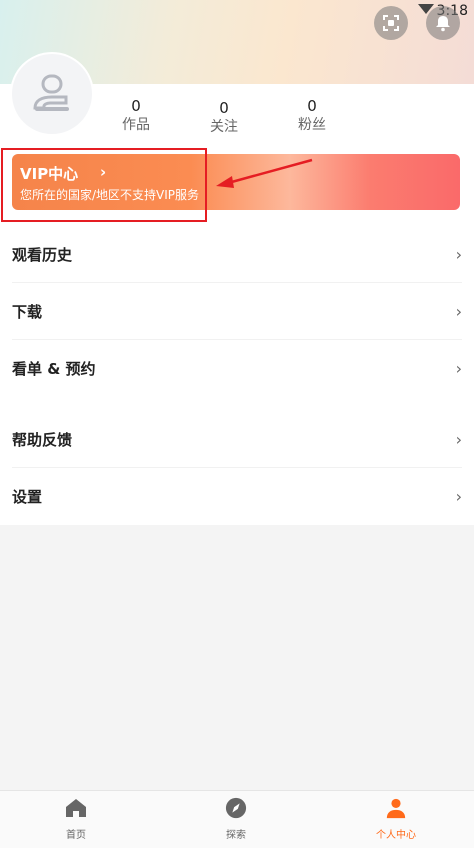 This screenshot has width=474, height=848. I want to click on stat-fans: 0 粉丝, so click(312, 116).